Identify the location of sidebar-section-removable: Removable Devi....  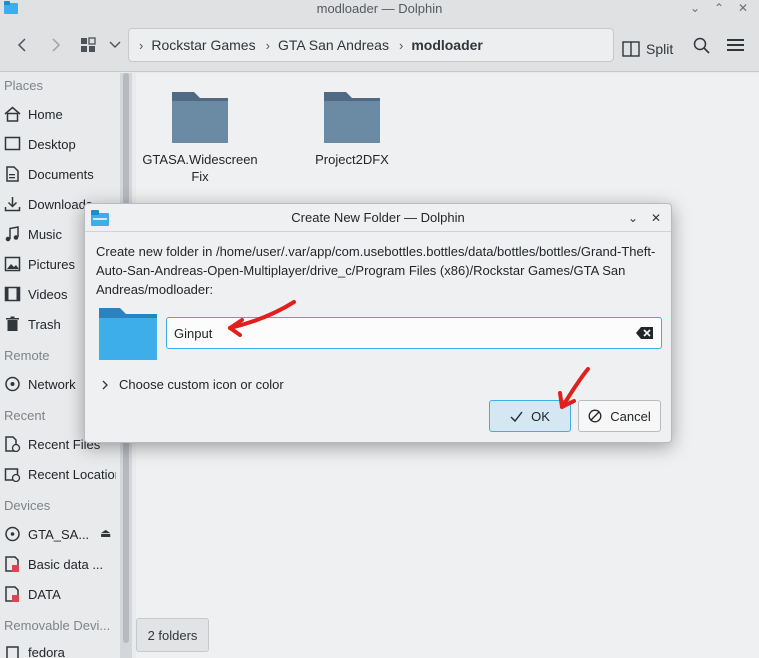
(57, 625).